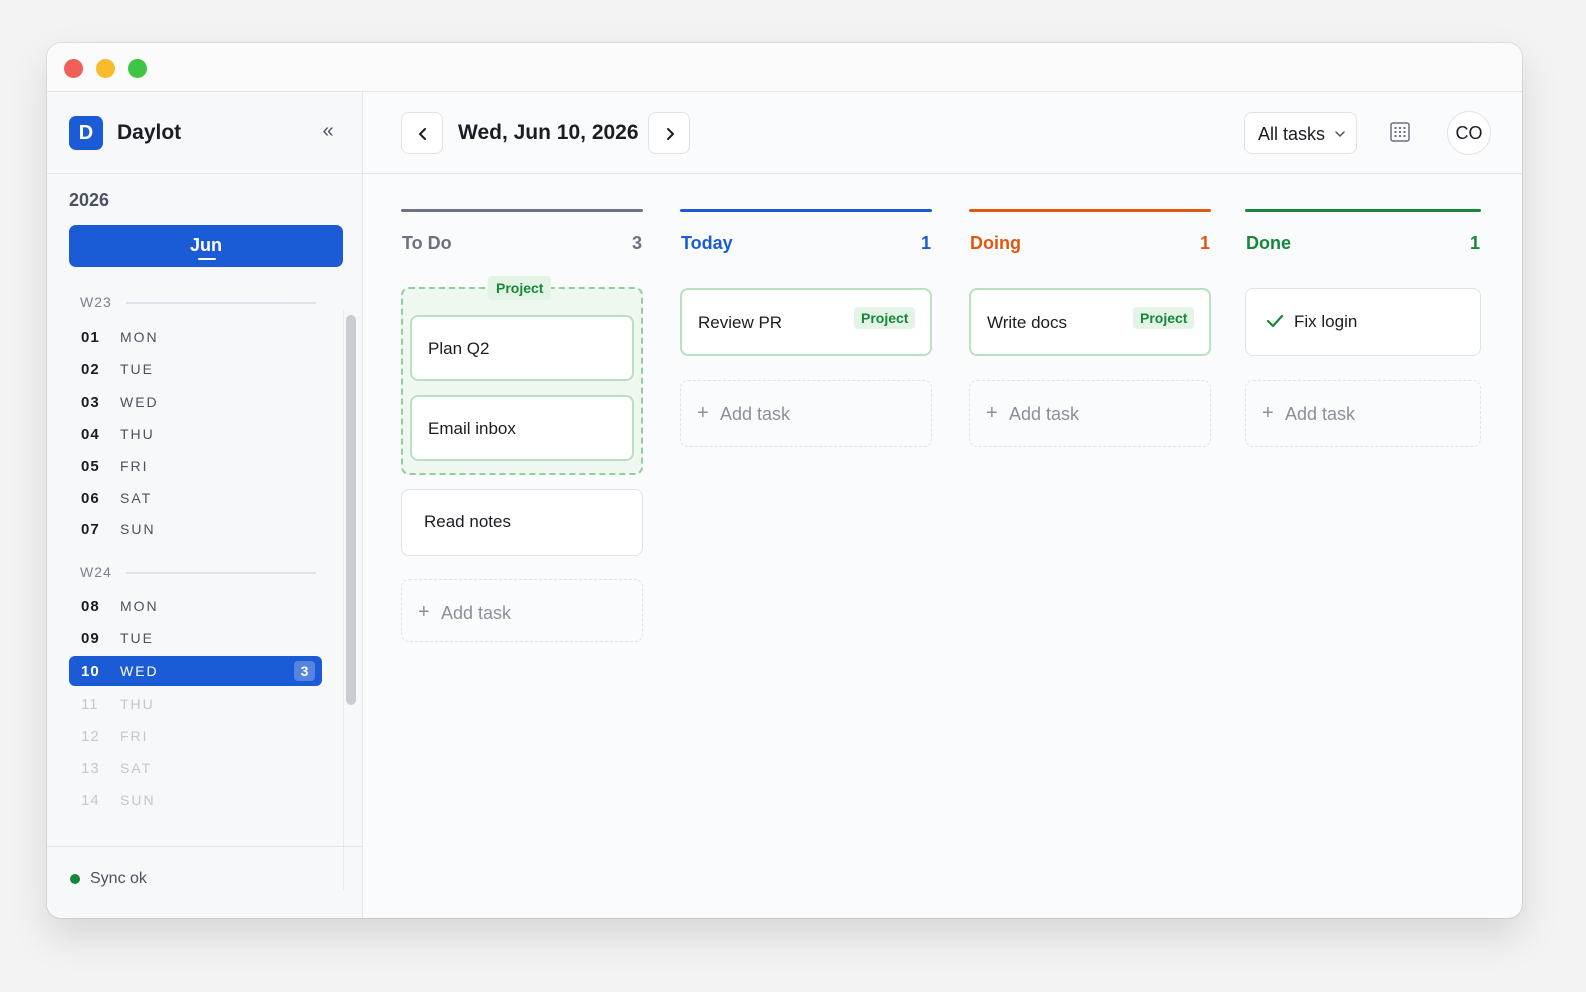 The width and height of the screenshot is (1586, 992). What do you see at coordinates (1469, 133) in the screenshot?
I see `user-avatar: CO` at bounding box center [1469, 133].